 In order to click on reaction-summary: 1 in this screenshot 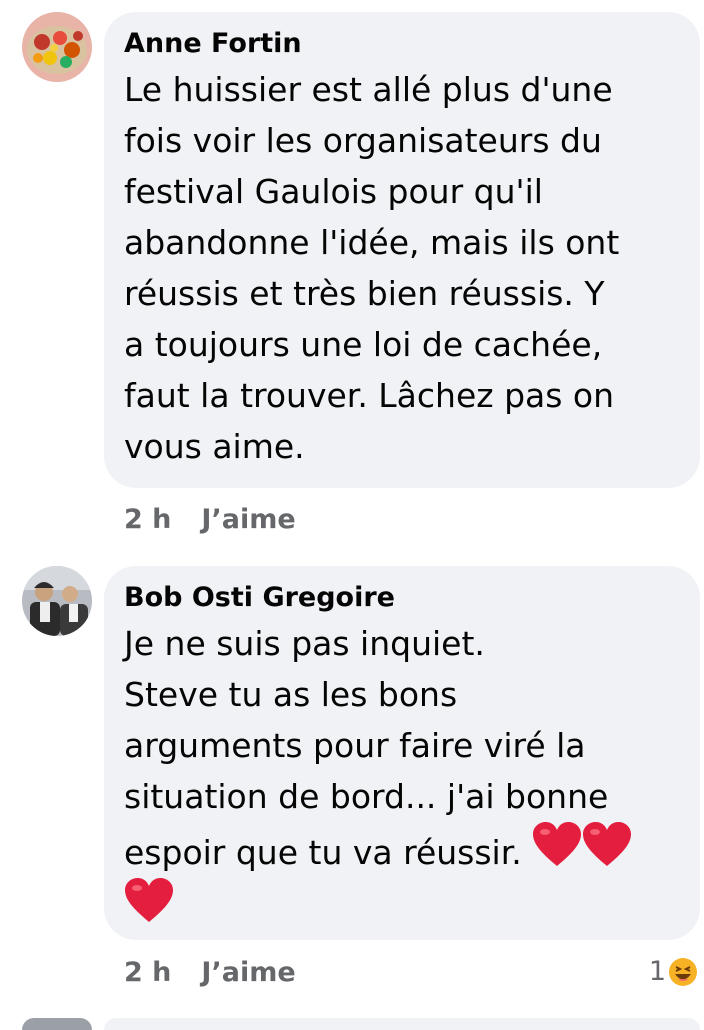, I will do `click(673, 971)`.